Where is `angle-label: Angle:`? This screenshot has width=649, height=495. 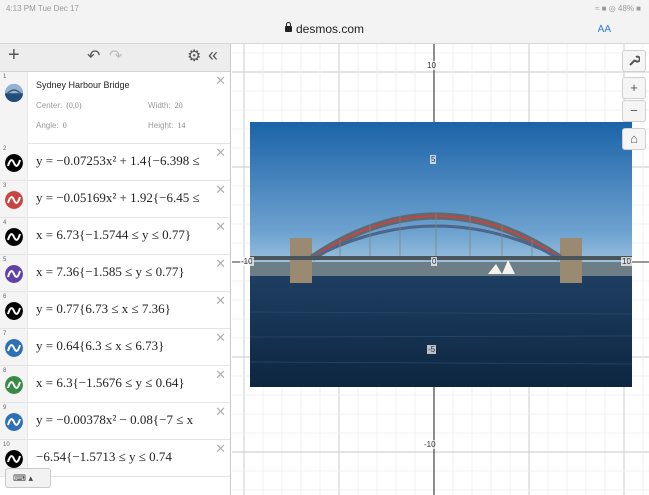
angle-label: Angle: is located at coordinates (47, 125).